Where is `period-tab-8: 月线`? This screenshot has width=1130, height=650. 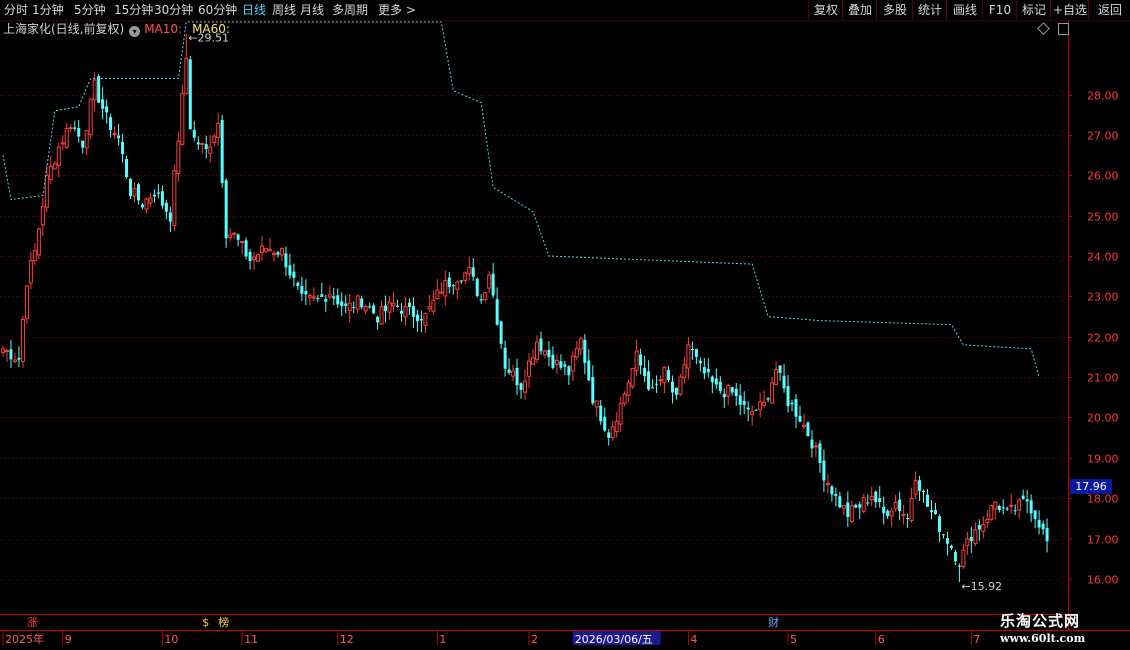
period-tab-8: 月线 is located at coordinates (312, 10).